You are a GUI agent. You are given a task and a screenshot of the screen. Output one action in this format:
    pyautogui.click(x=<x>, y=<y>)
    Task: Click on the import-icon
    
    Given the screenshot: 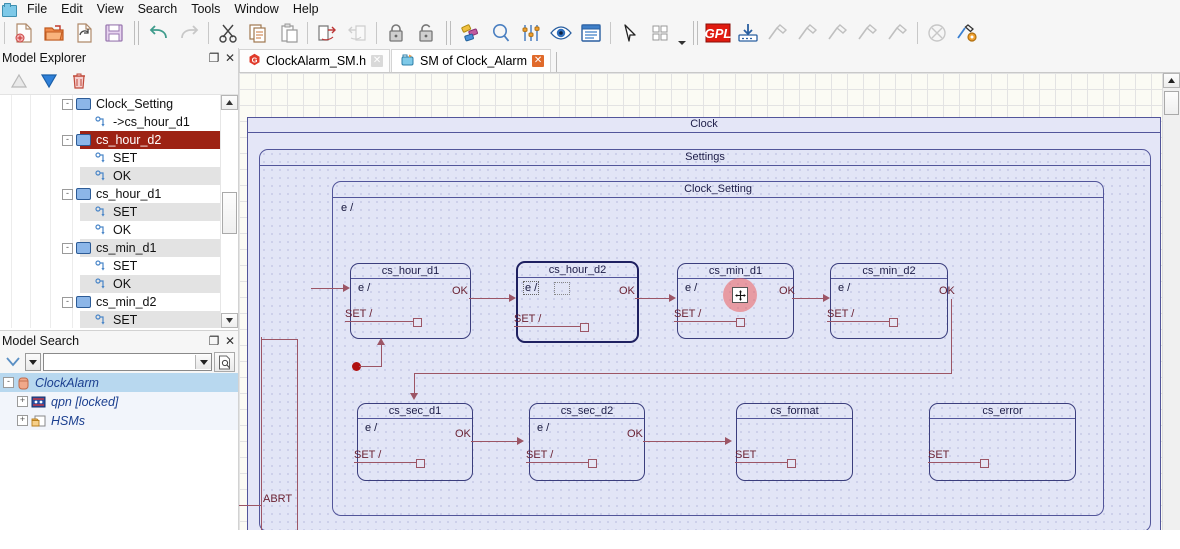 What is the action you would take?
    pyautogui.click(x=357, y=33)
    